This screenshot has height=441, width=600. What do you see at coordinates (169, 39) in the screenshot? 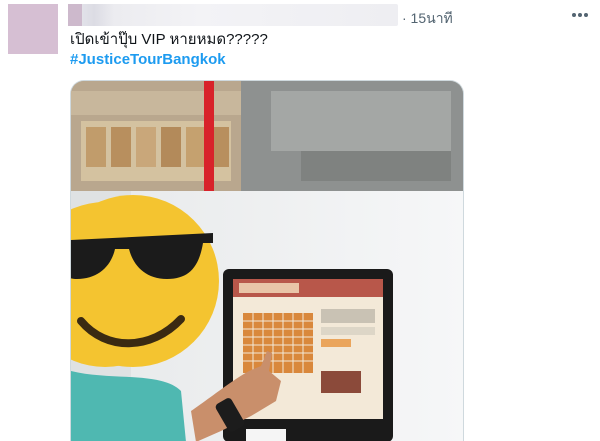
I see `tweet-text: เปิดเข้าปุ๊บ VIP หายหมด?????` at bounding box center [169, 39].